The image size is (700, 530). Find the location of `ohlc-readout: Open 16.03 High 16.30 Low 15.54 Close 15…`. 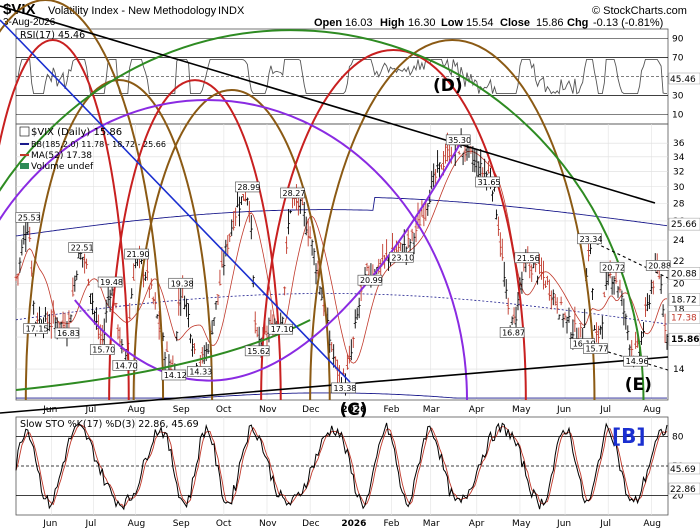

ohlc-readout: Open 16.03 High 16.30 Low 15.54 Close 15… is located at coordinates (488, 23).